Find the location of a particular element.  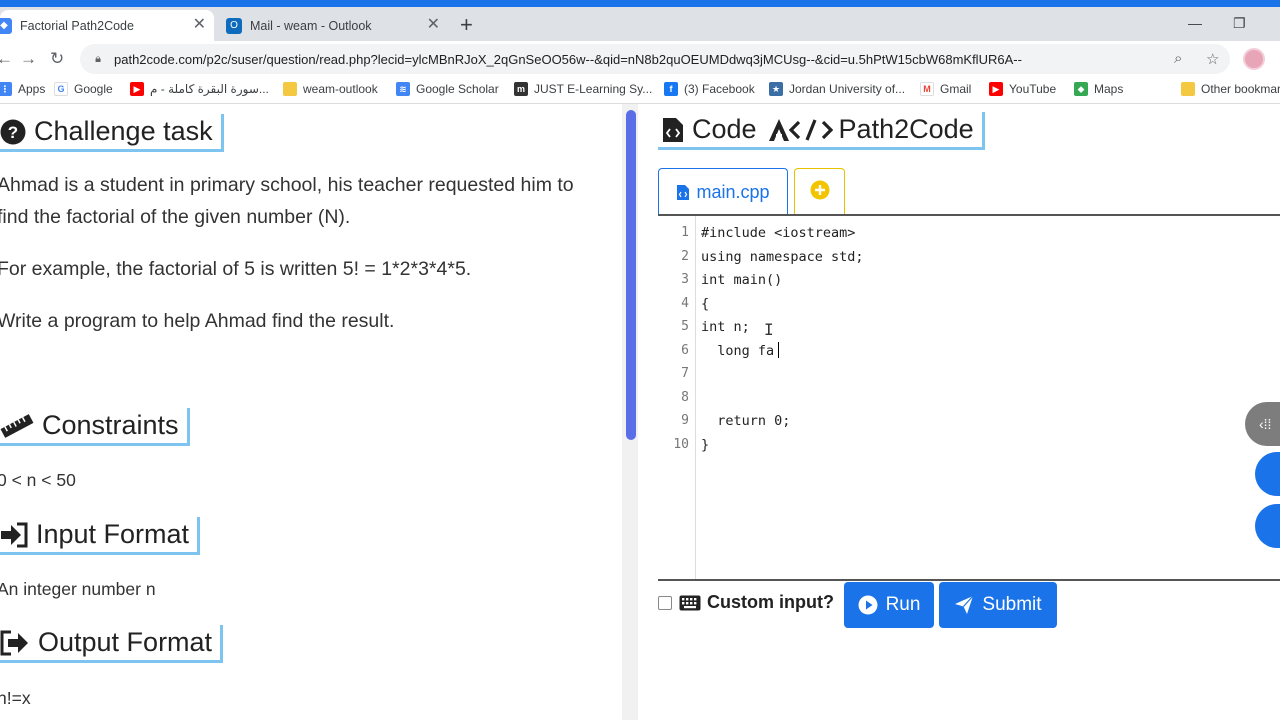

custom-input-row: Custom input? is located at coordinates (746, 602).